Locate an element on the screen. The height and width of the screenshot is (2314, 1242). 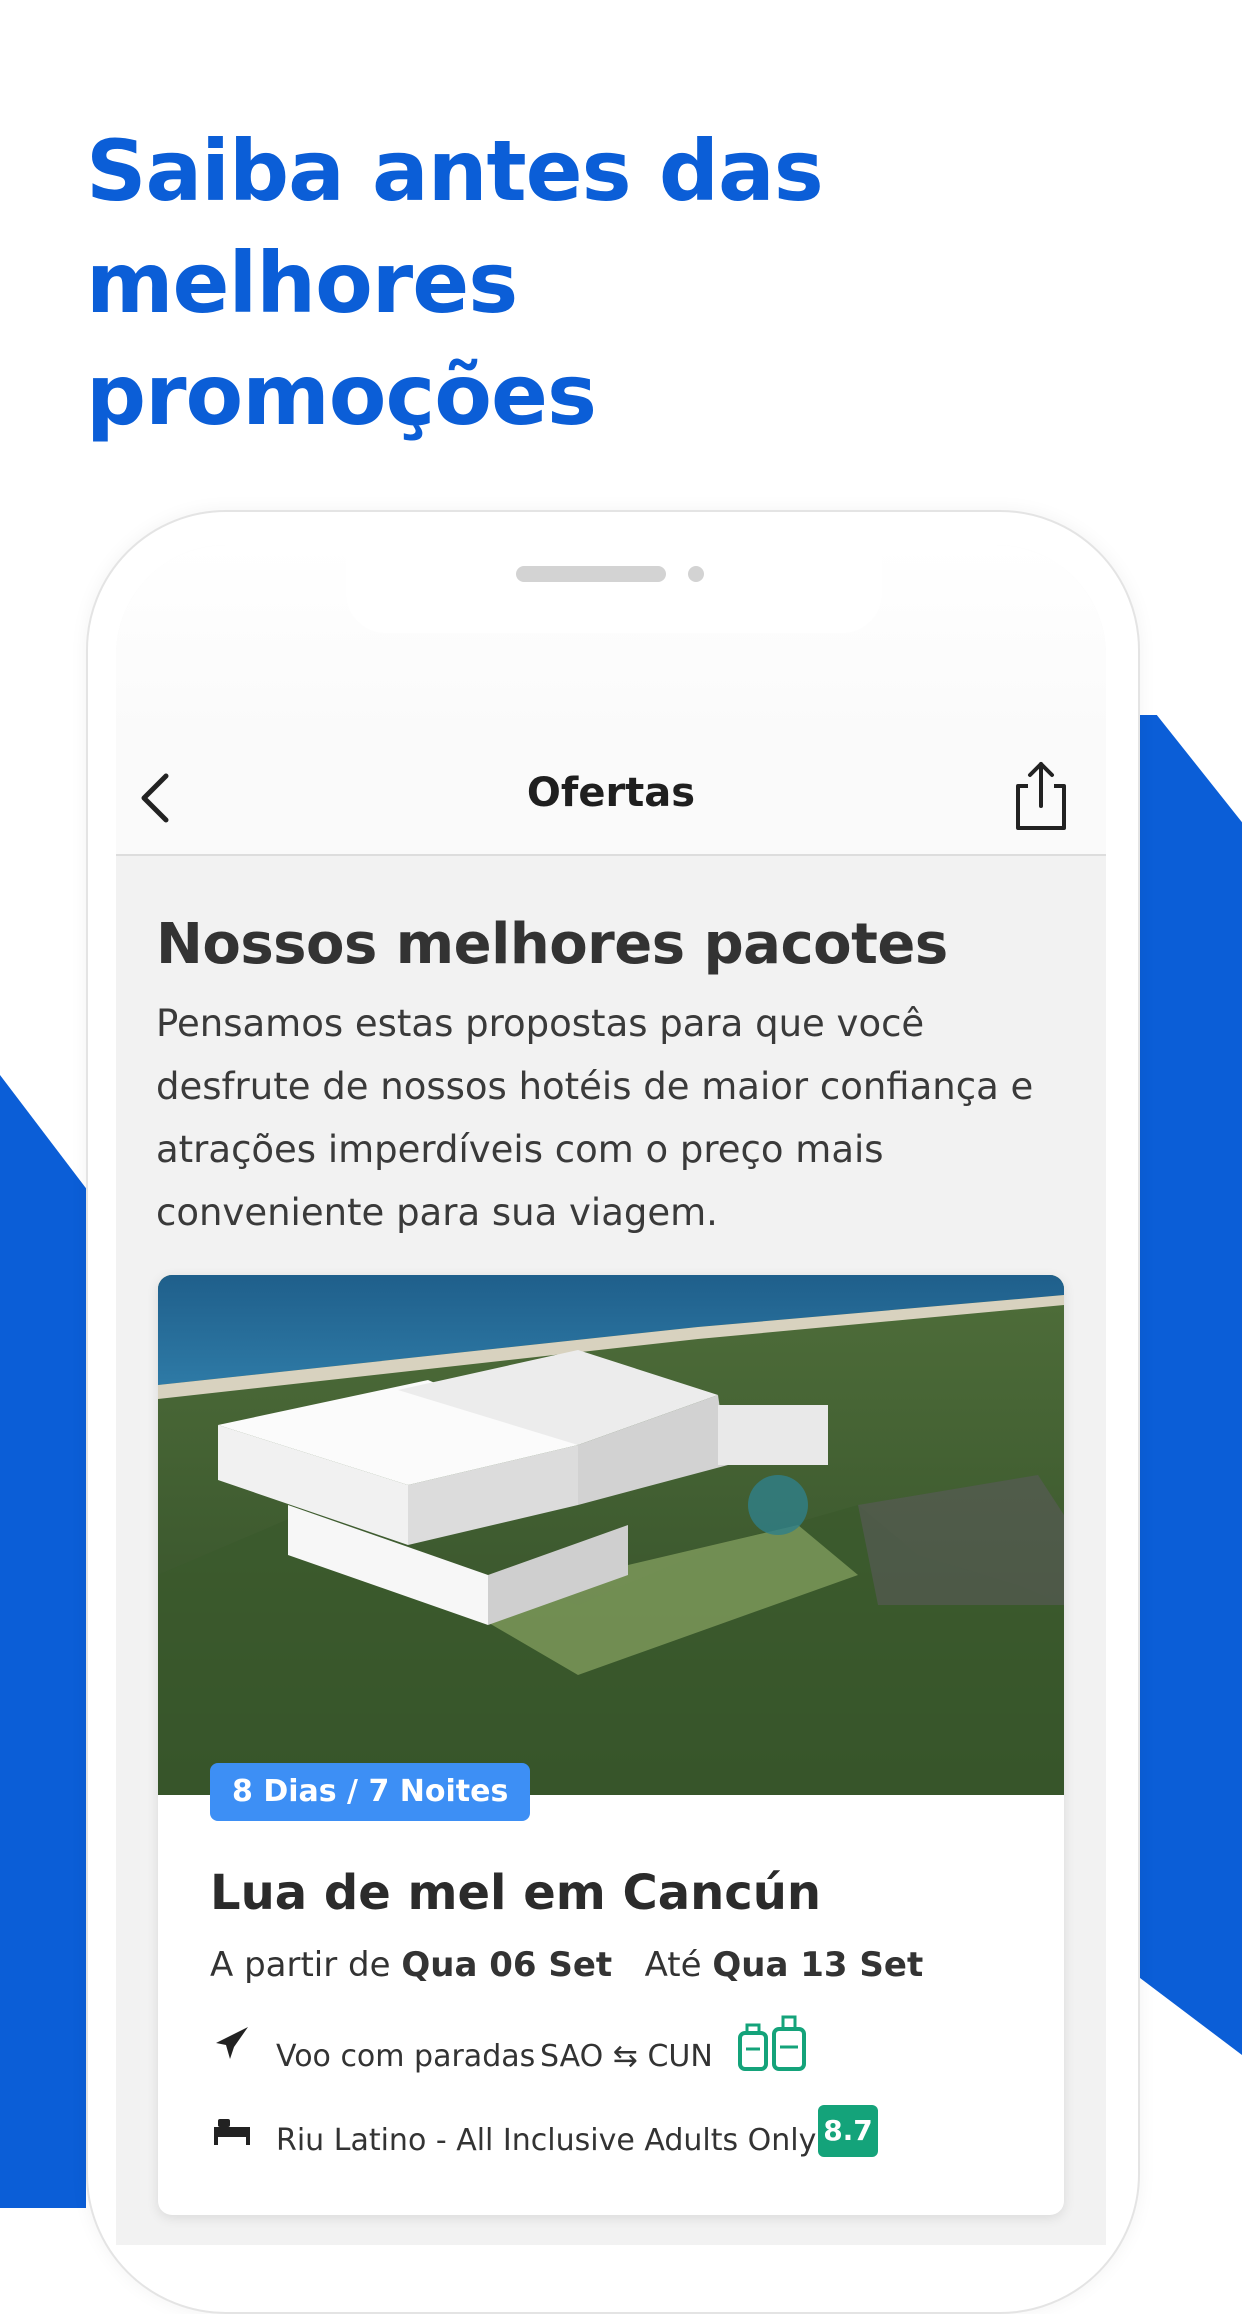
phone-speaker is located at coordinates (591, 574).